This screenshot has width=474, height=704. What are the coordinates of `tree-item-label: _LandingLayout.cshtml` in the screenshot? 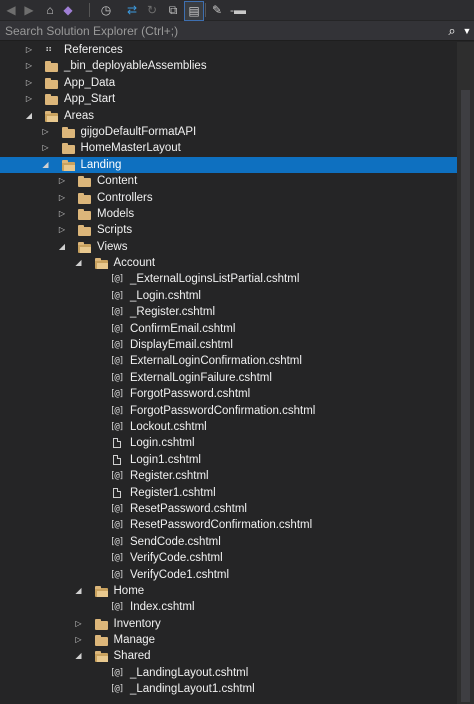 It's located at (189, 672).